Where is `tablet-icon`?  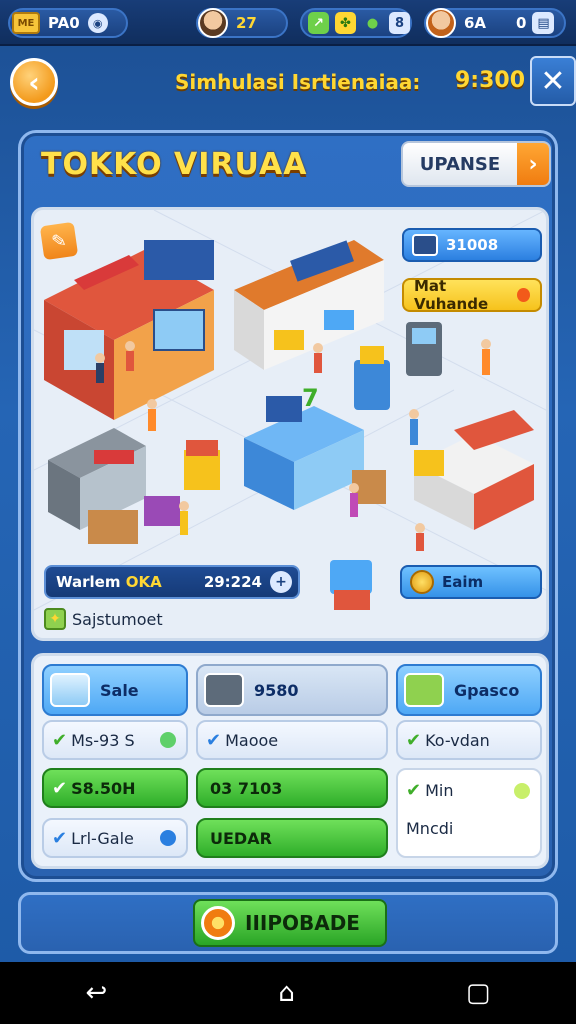 tablet-icon is located at coordinates (70, 690).